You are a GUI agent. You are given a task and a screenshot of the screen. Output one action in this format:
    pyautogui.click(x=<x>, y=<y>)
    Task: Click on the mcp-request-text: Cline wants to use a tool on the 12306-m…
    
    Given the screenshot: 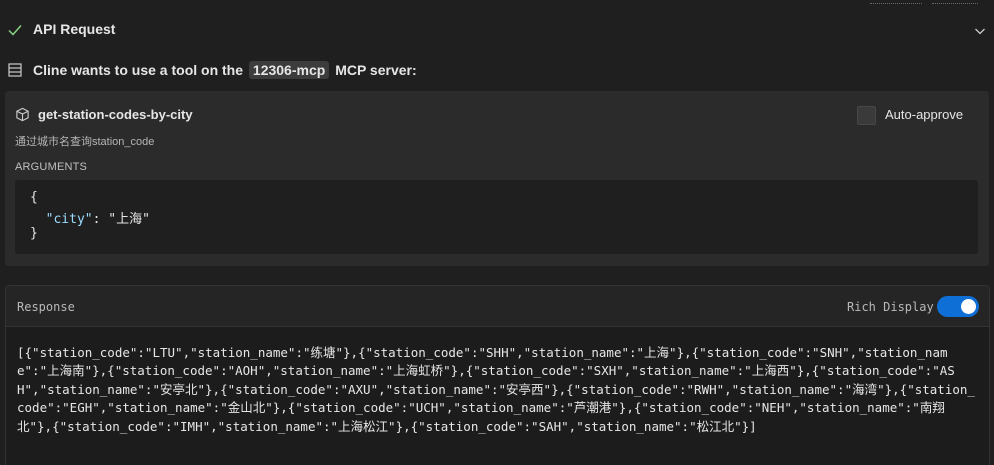 What is the action you would take?
    pyautogui.click(x=225, y=70)
    